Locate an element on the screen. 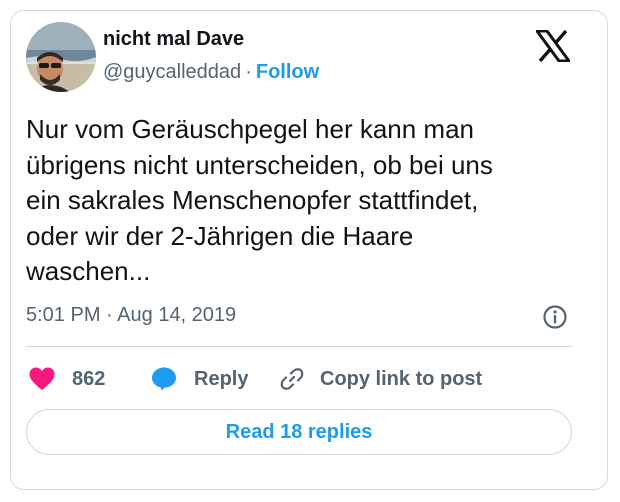  reply-label: Reply is located at coordinates (221, 378).